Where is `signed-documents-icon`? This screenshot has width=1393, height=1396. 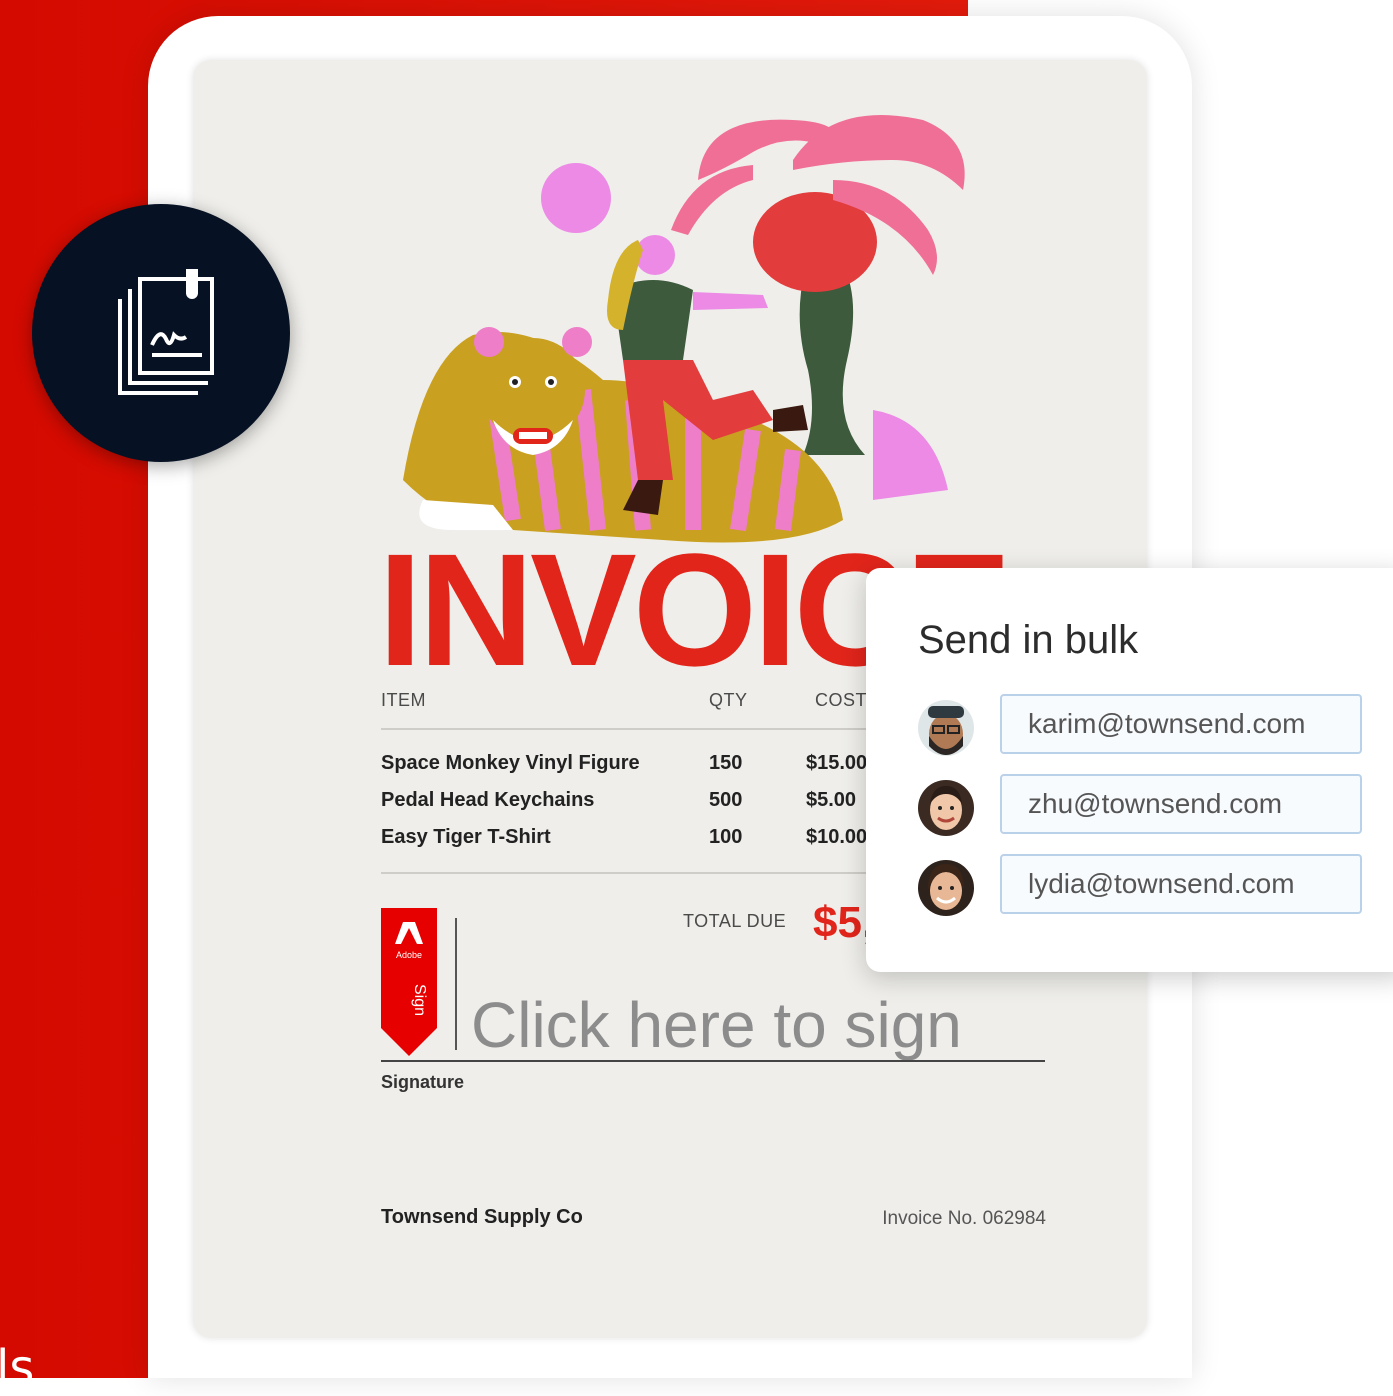 signed-documents-icon is located at coordinates (161, 333).